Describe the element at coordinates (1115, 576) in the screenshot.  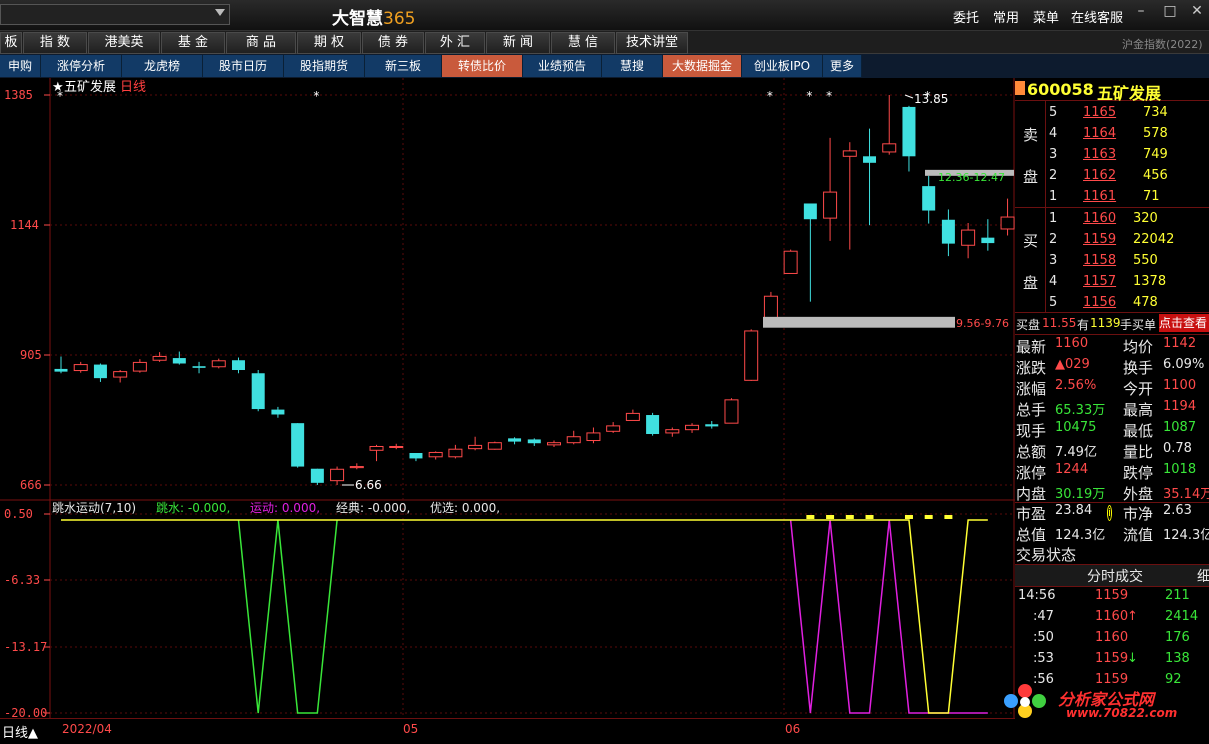
I see `tab-tick-trades: 分时成交` at that location.